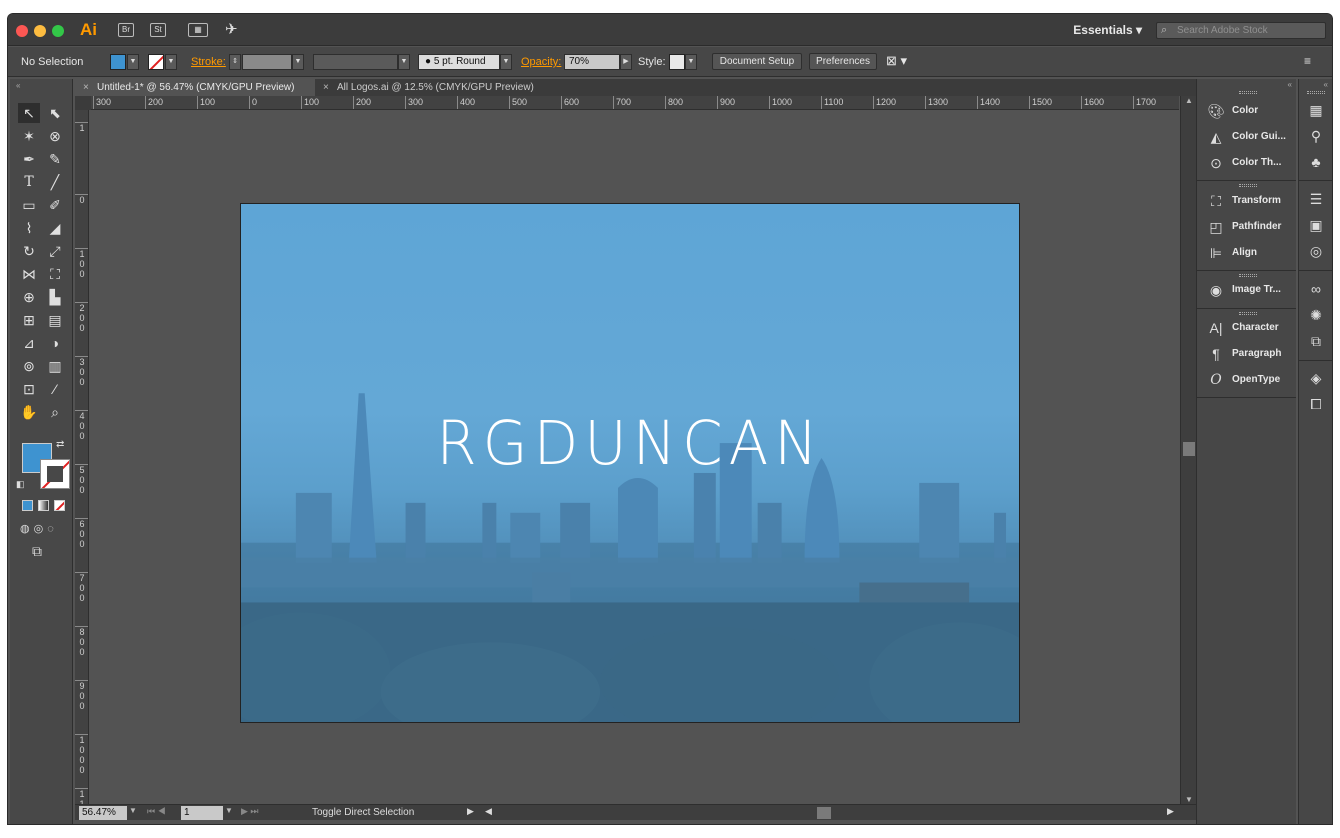  I want to click on minimize-window-button, so click(40, 31).